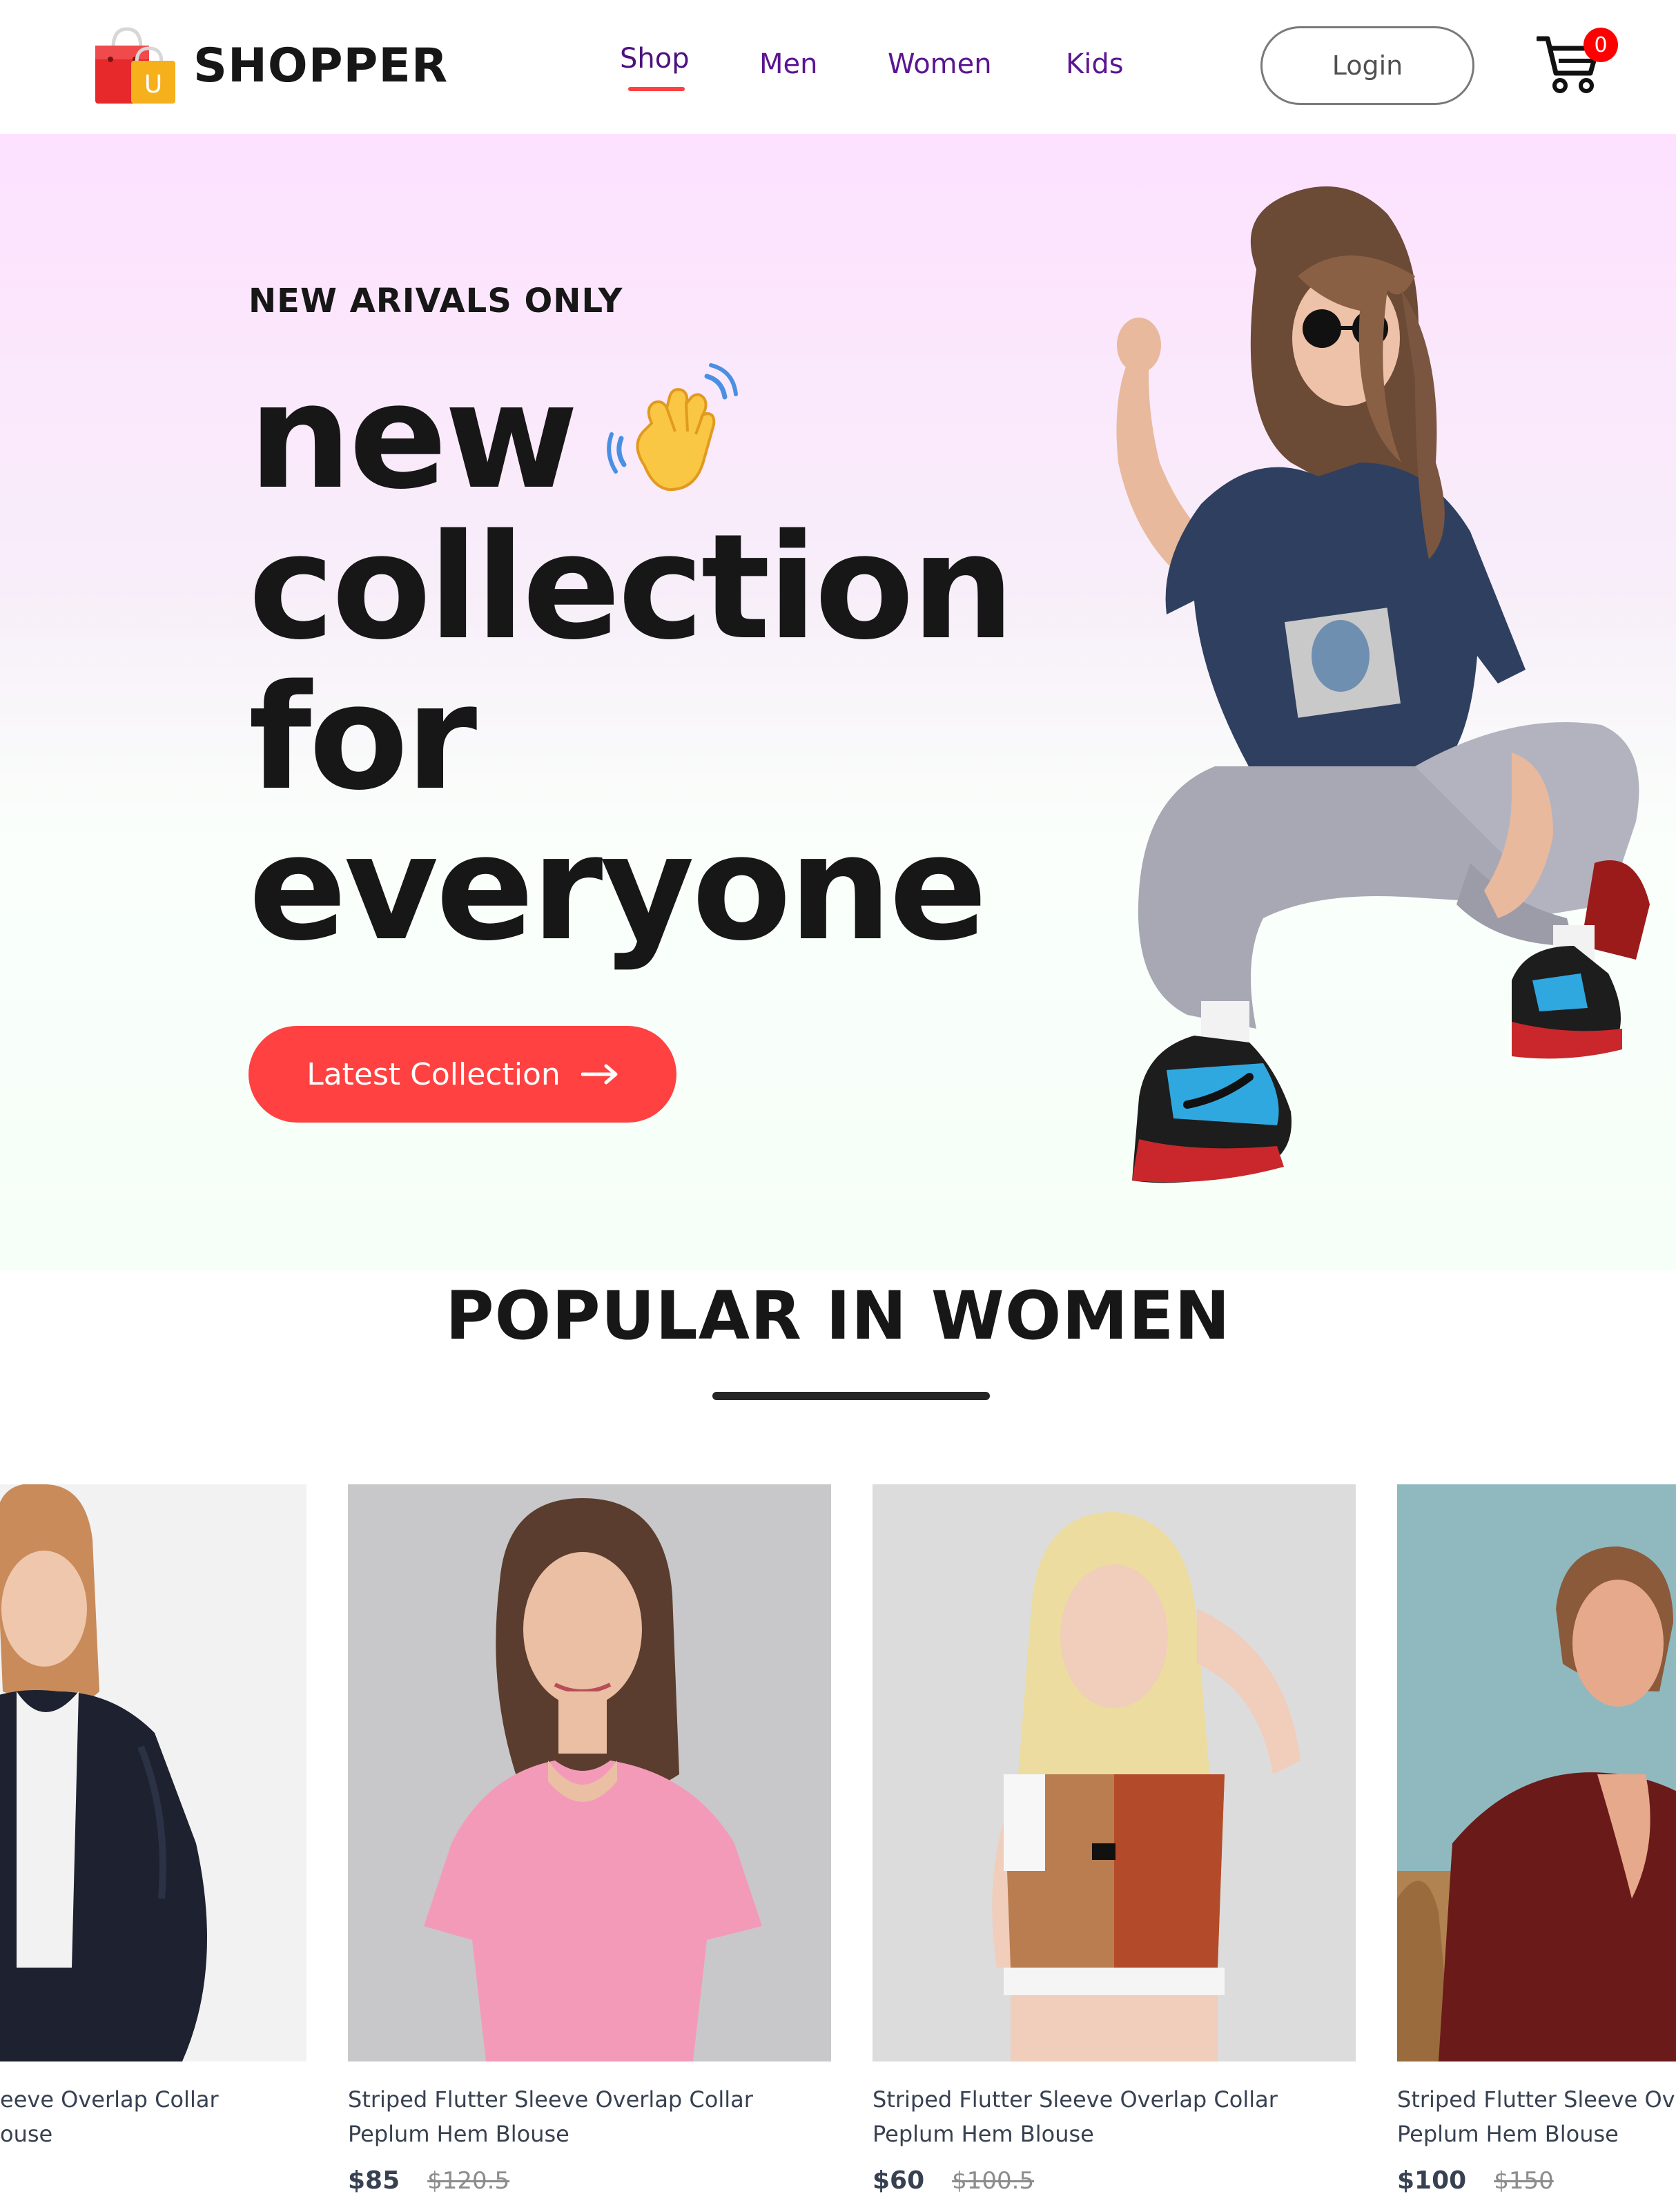 This screenshot has width=1676, height=2212. What do you see at coordinates (993, 2181) in the screenshot?
I see `old-price: $100.5` at bounding box center [993, 2181].